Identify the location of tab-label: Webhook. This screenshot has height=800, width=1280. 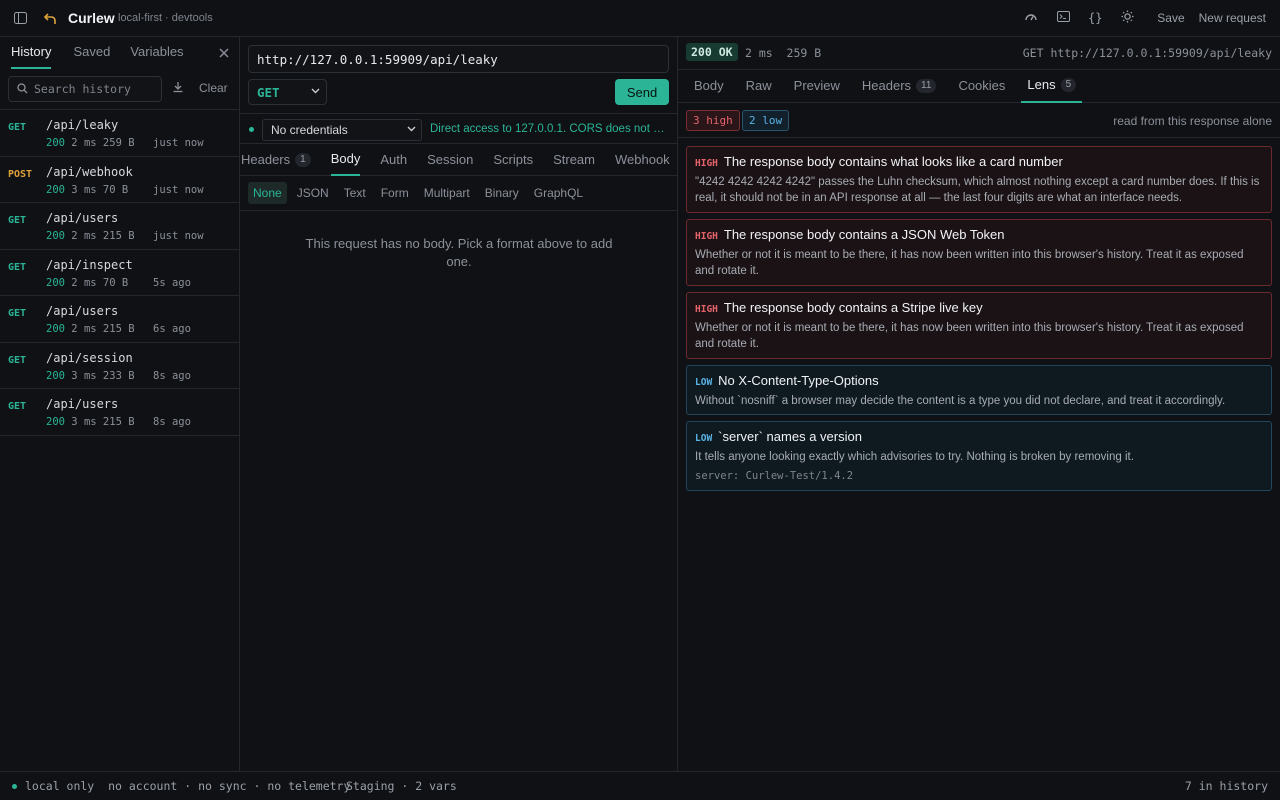
(642, 159).